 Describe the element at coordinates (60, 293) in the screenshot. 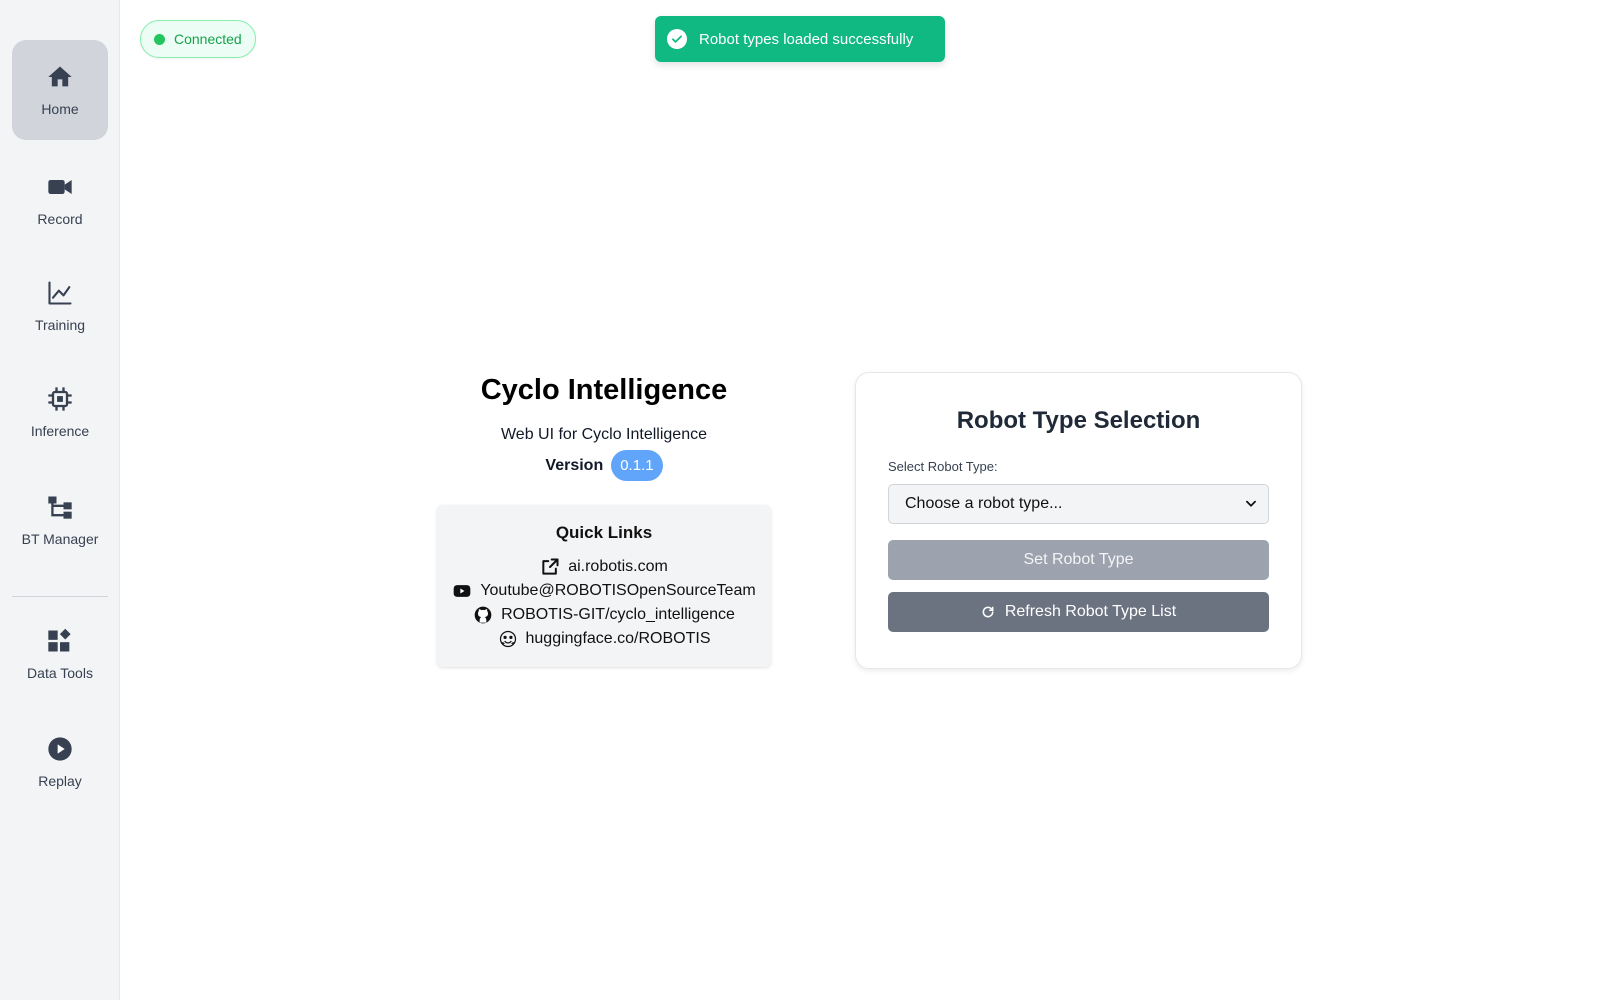

I see `line-chart-icon` at that location.